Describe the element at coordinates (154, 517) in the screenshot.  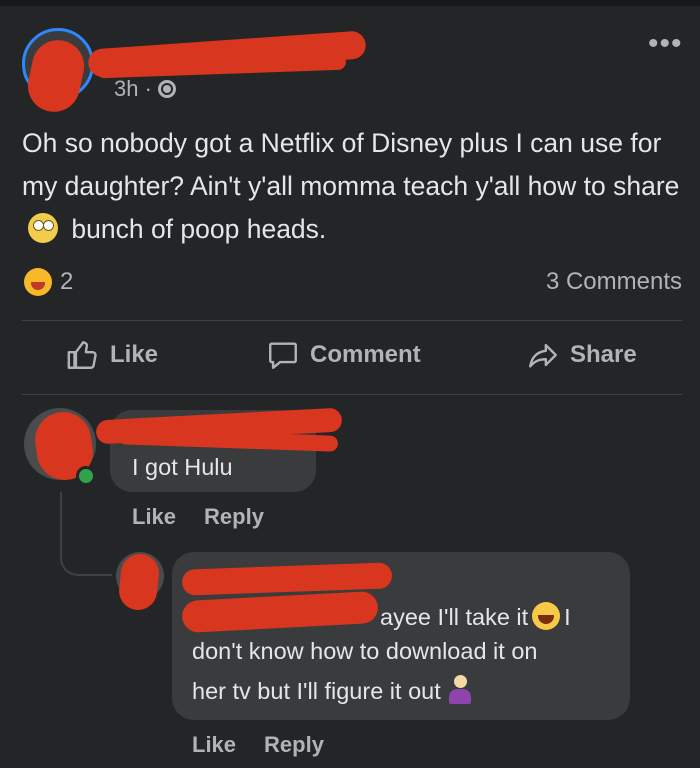
I see `comment-like-button: Like` at that location.